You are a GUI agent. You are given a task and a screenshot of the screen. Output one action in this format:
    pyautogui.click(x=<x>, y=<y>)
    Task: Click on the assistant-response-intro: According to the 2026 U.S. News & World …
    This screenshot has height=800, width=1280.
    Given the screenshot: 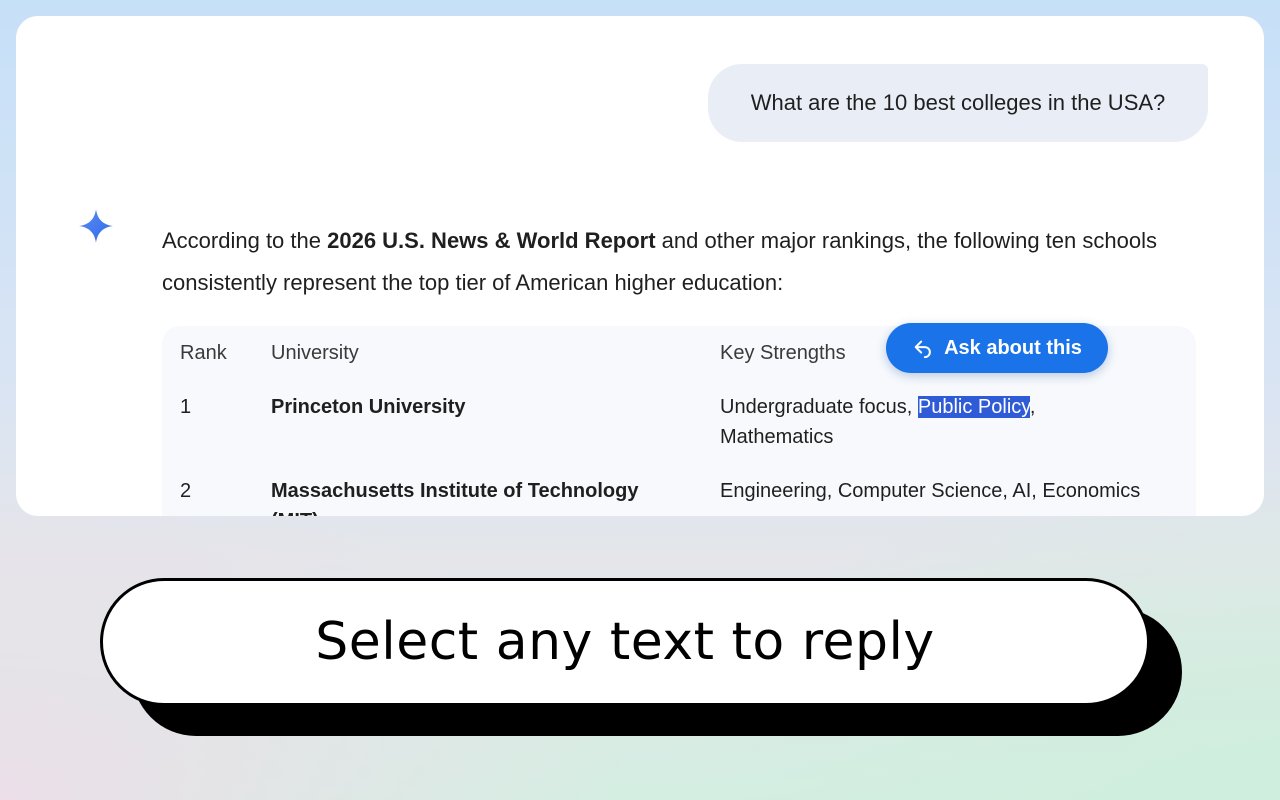 What is the action you would take?
    pyautogui.click(x=687, y=262)
    